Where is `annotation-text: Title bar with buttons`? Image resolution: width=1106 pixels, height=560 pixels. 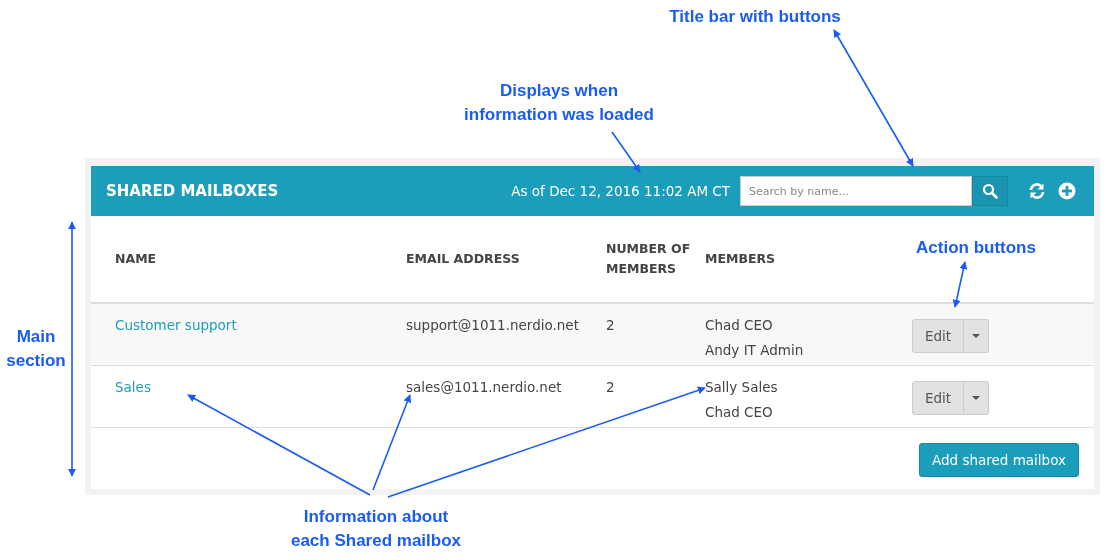 annotation-text: Title bar with buttons is located at coordinates (755, 17).